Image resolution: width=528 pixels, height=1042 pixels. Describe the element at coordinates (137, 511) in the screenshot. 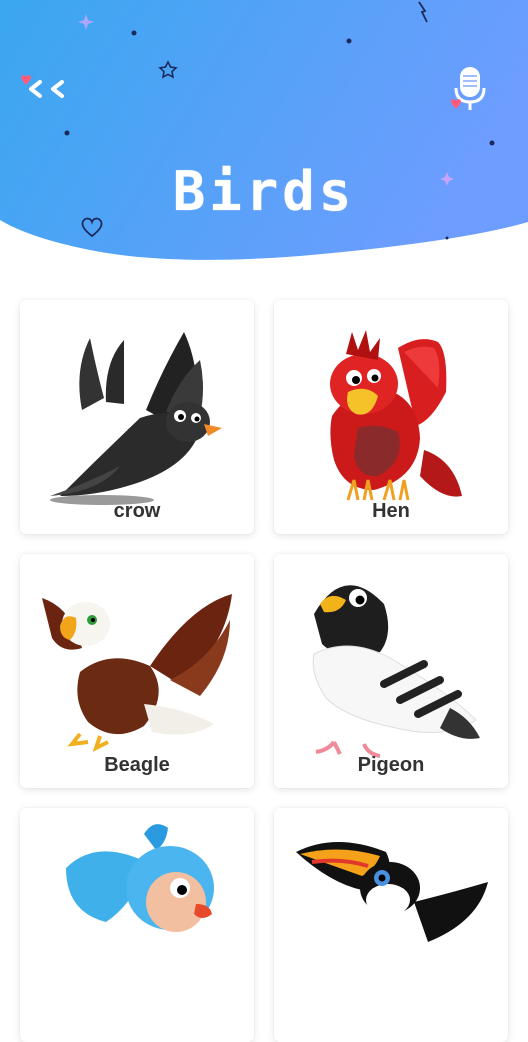

I see `bird-card-label: crow` at that location.